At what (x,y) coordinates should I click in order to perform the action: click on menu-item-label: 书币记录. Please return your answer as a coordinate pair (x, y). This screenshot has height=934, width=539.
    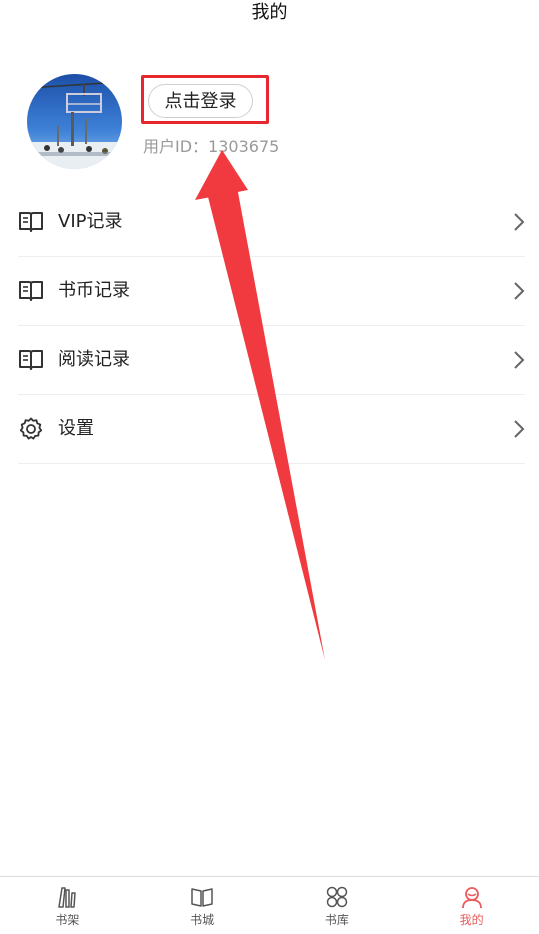
    Looking at the image, I should click on (94, 290).